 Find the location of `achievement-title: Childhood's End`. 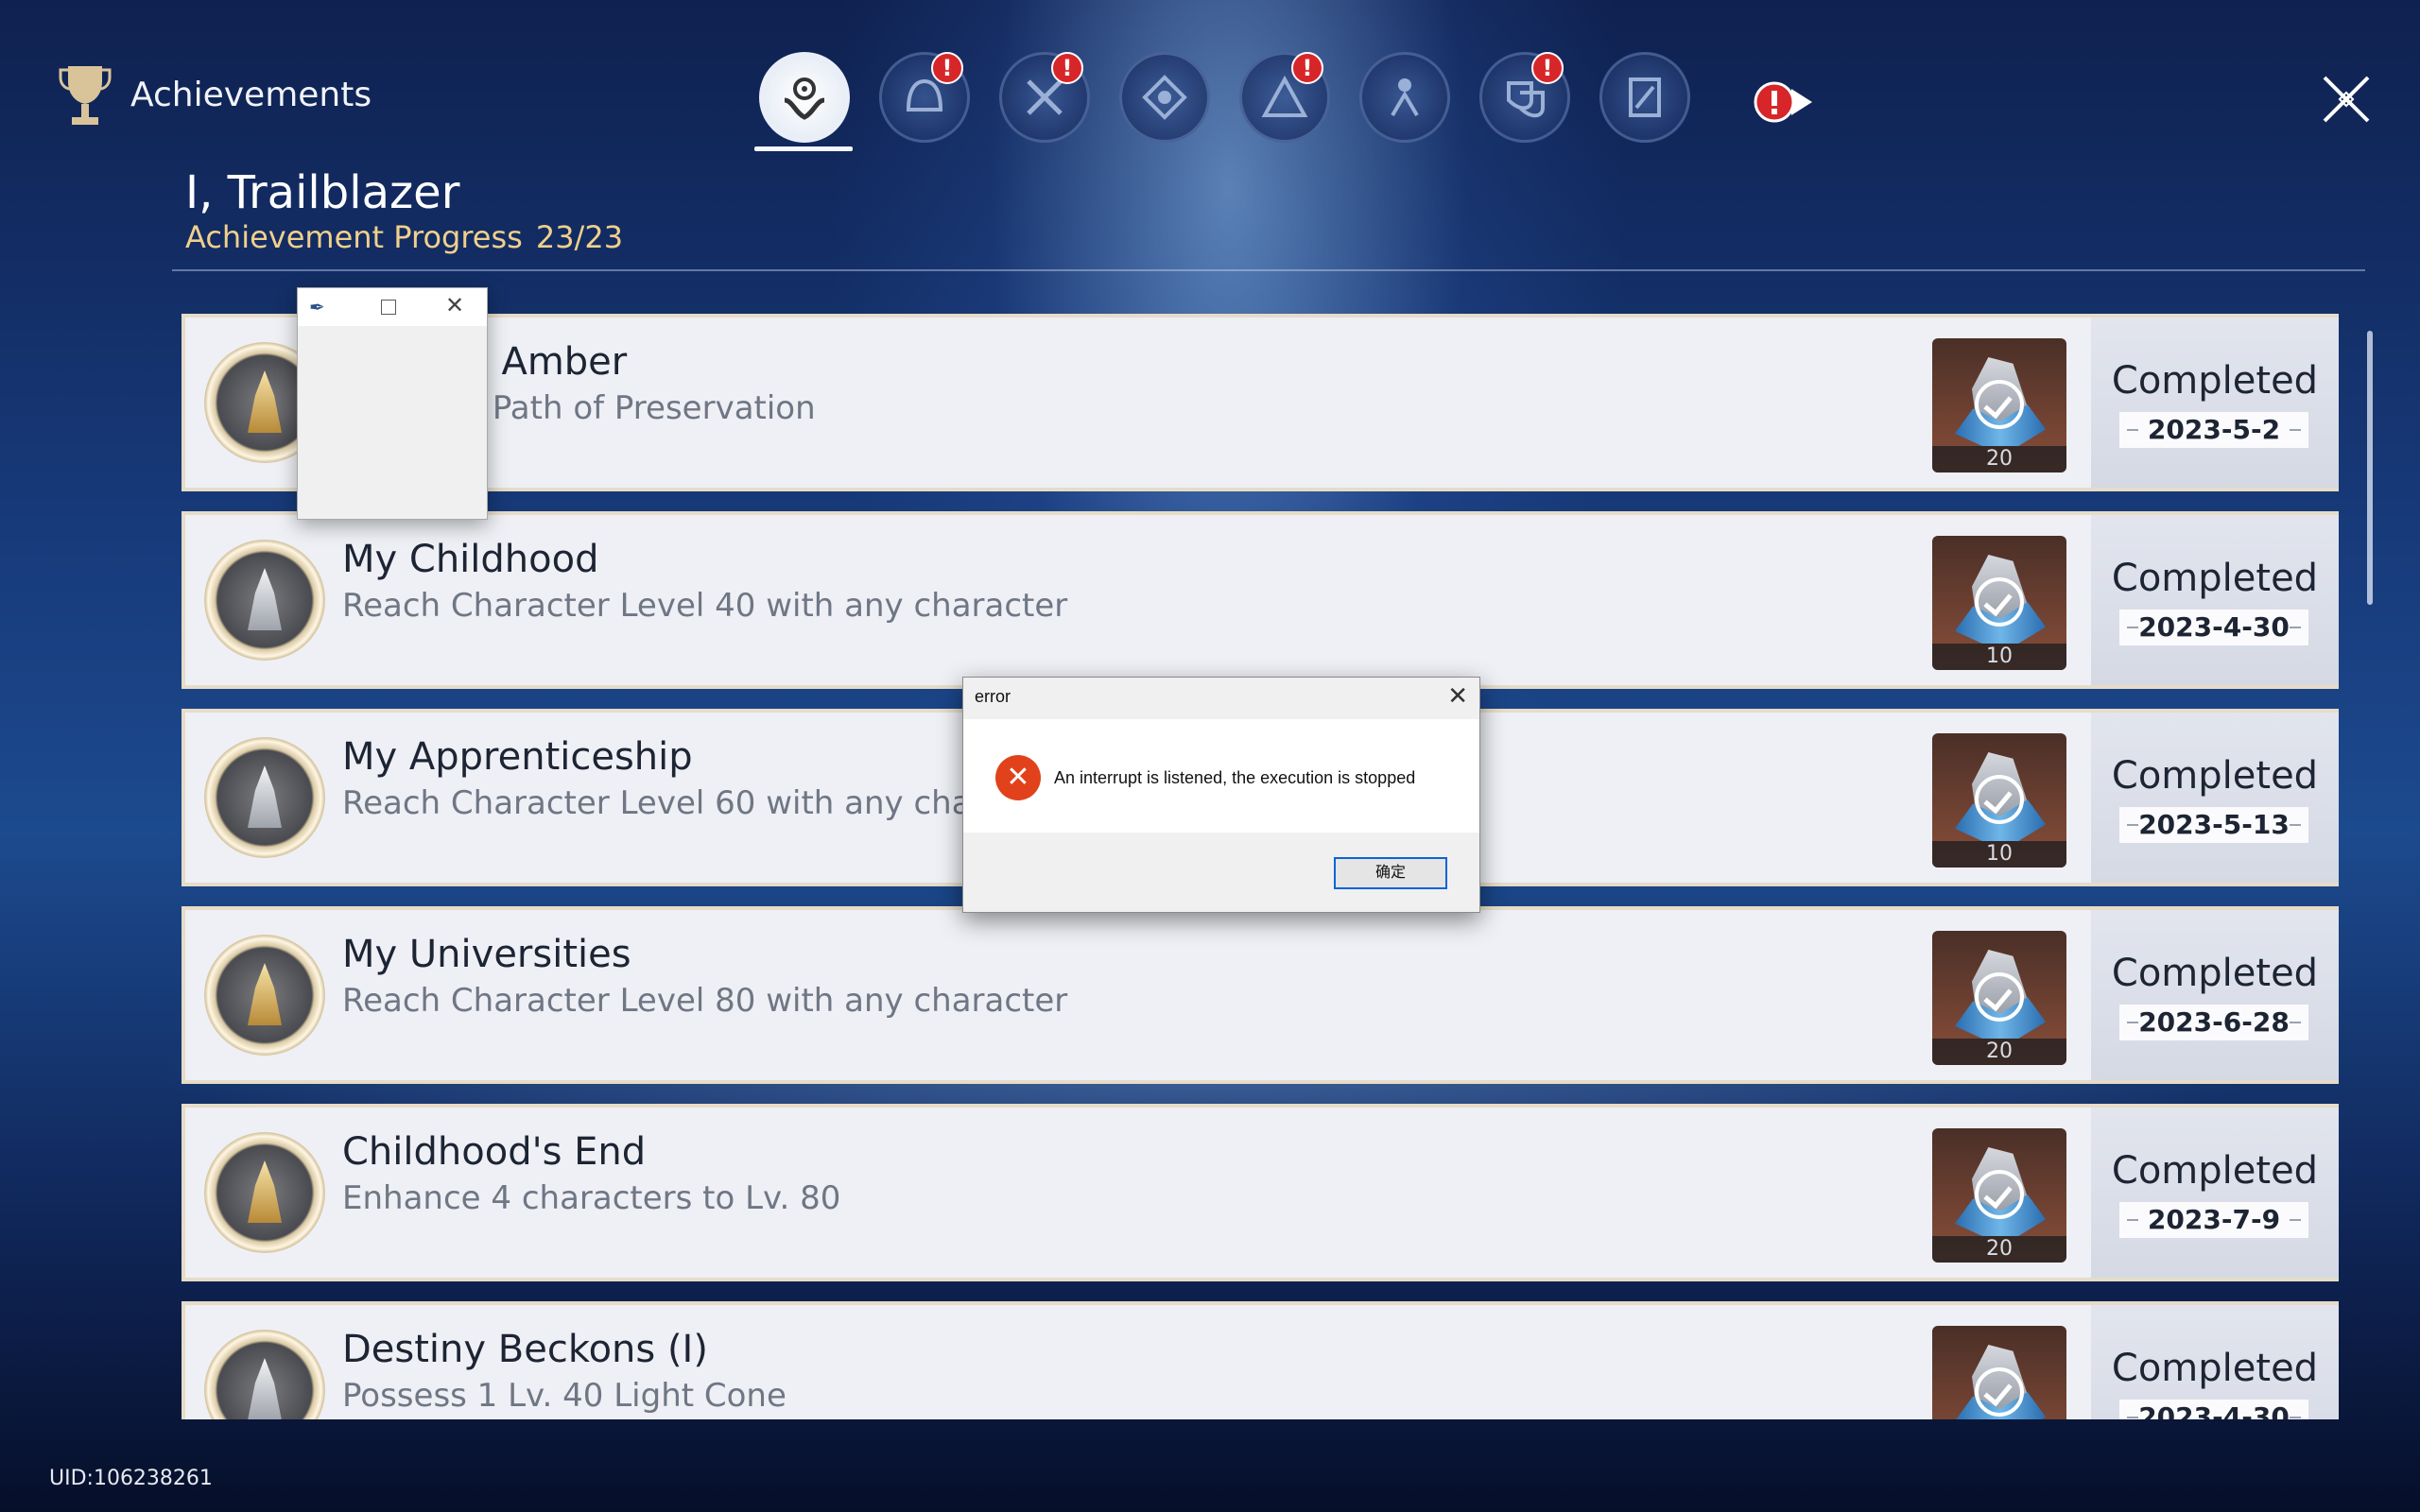

achievement-title: Childhood's End is located at coordinates (494, 1152).